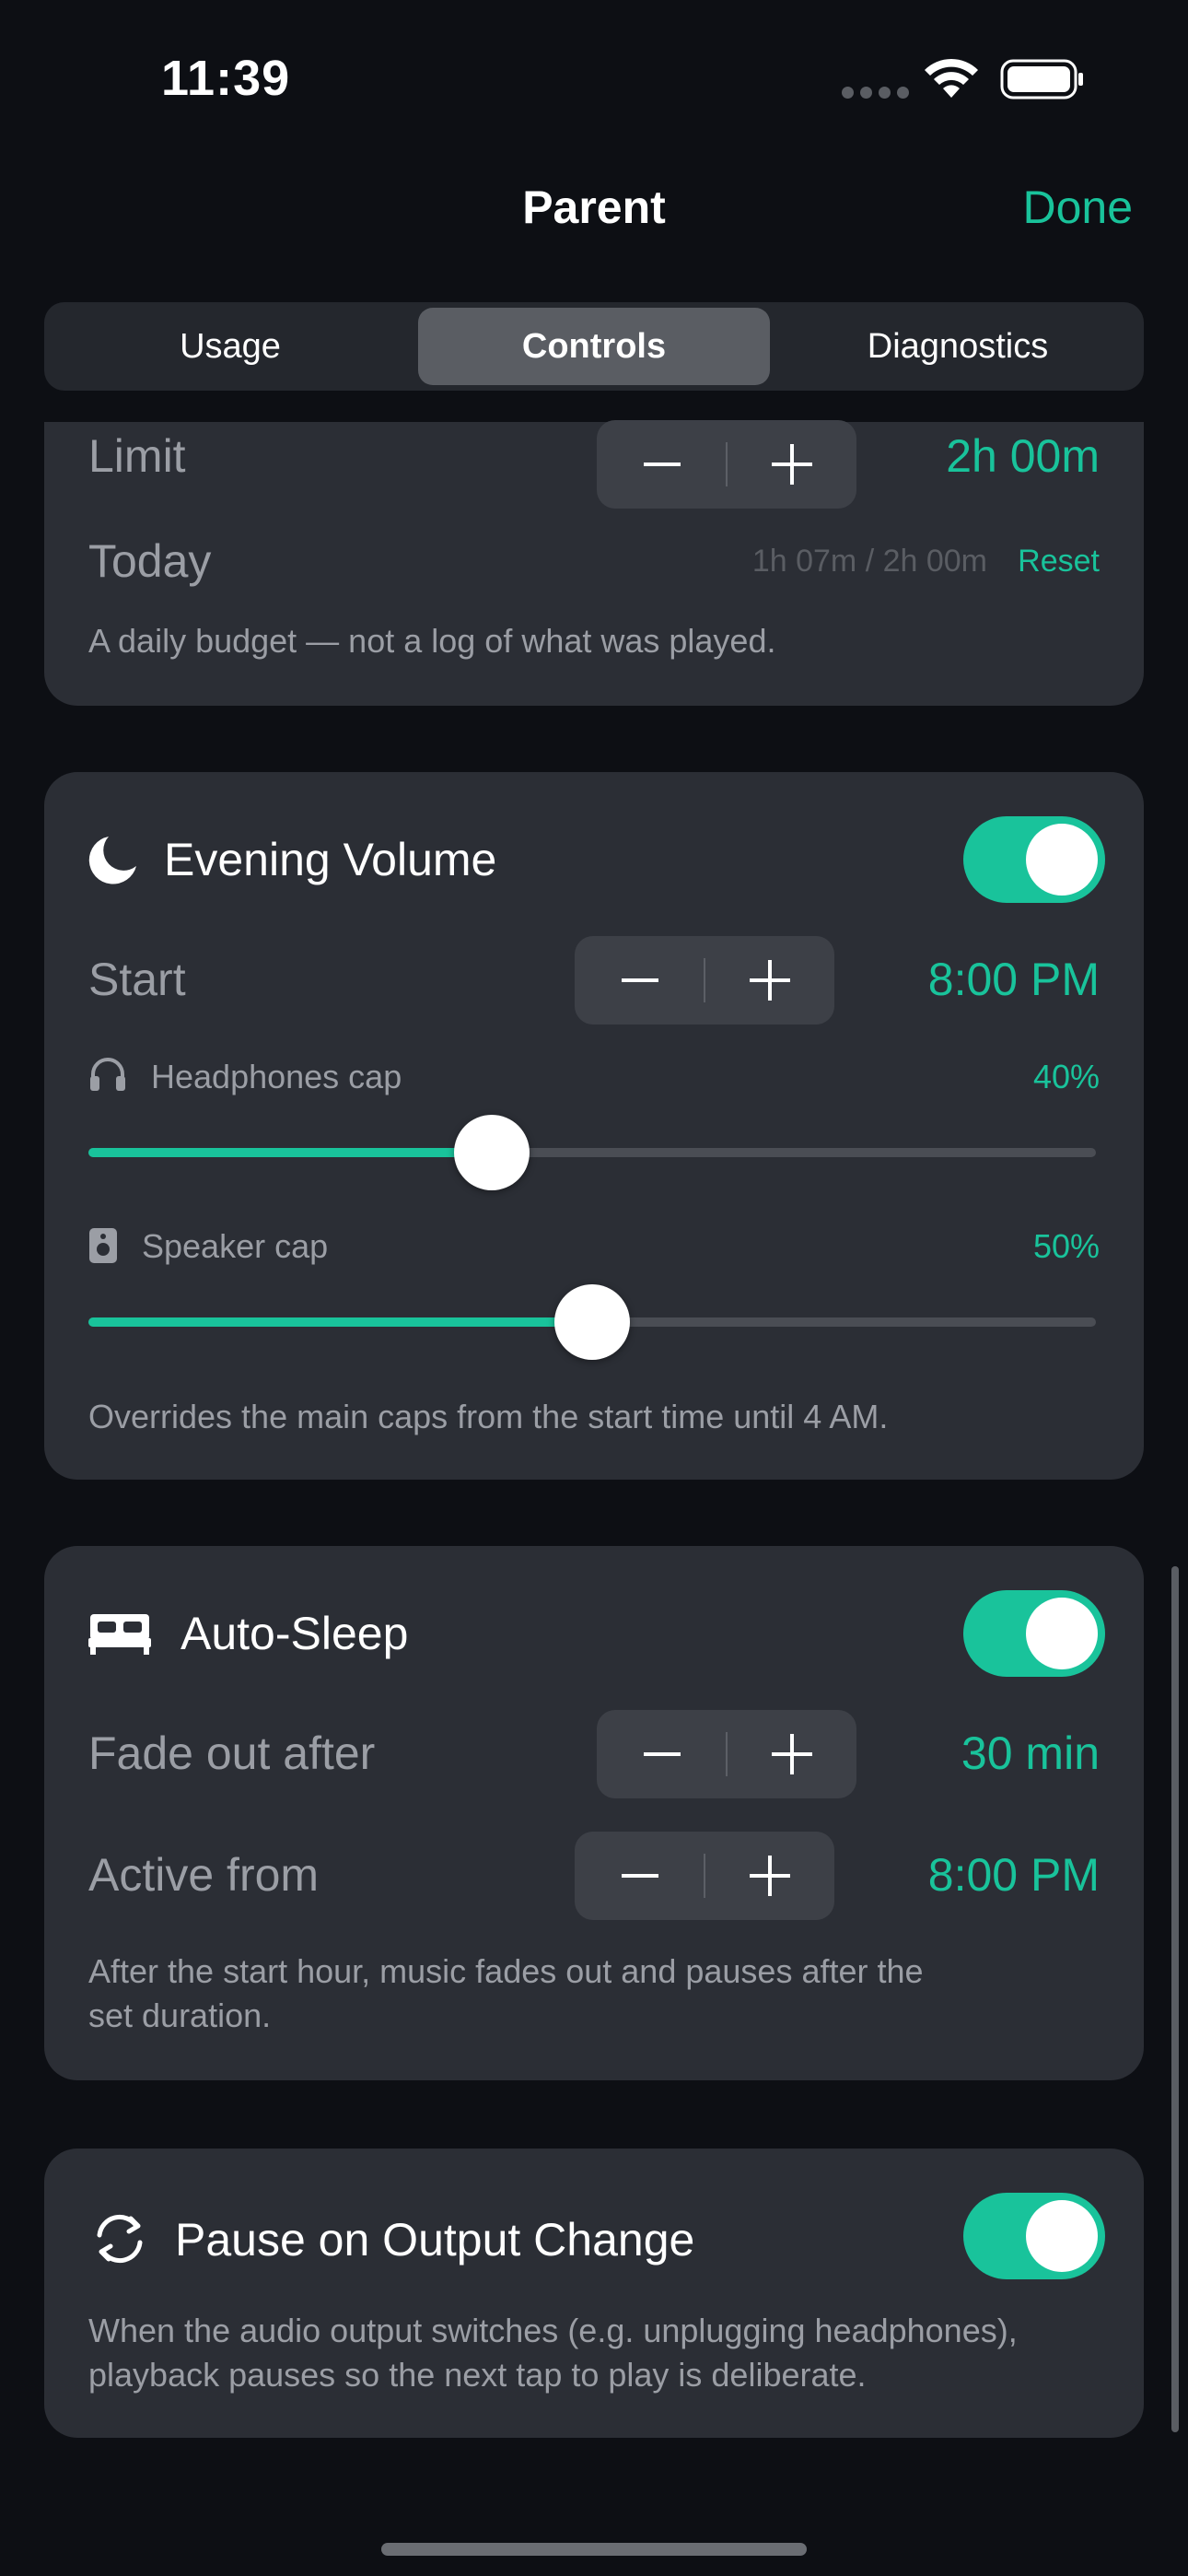 The height and width of the screenshot is (2576, 1188). I want to click on evening-volume-toggle, so click(1034, 859).